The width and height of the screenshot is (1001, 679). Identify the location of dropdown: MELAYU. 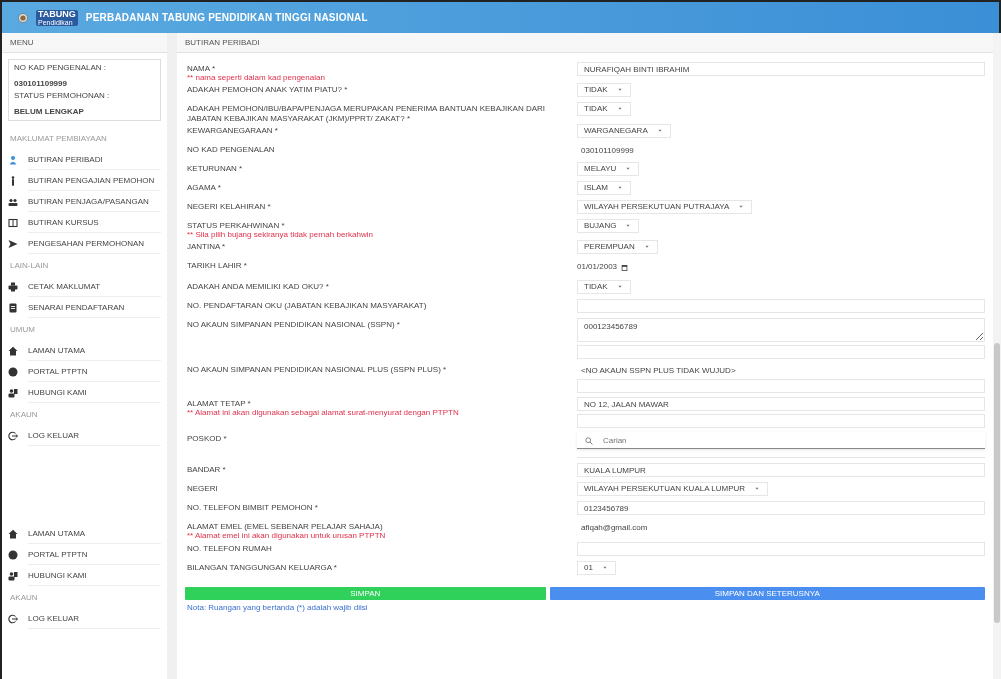
(608, 168).